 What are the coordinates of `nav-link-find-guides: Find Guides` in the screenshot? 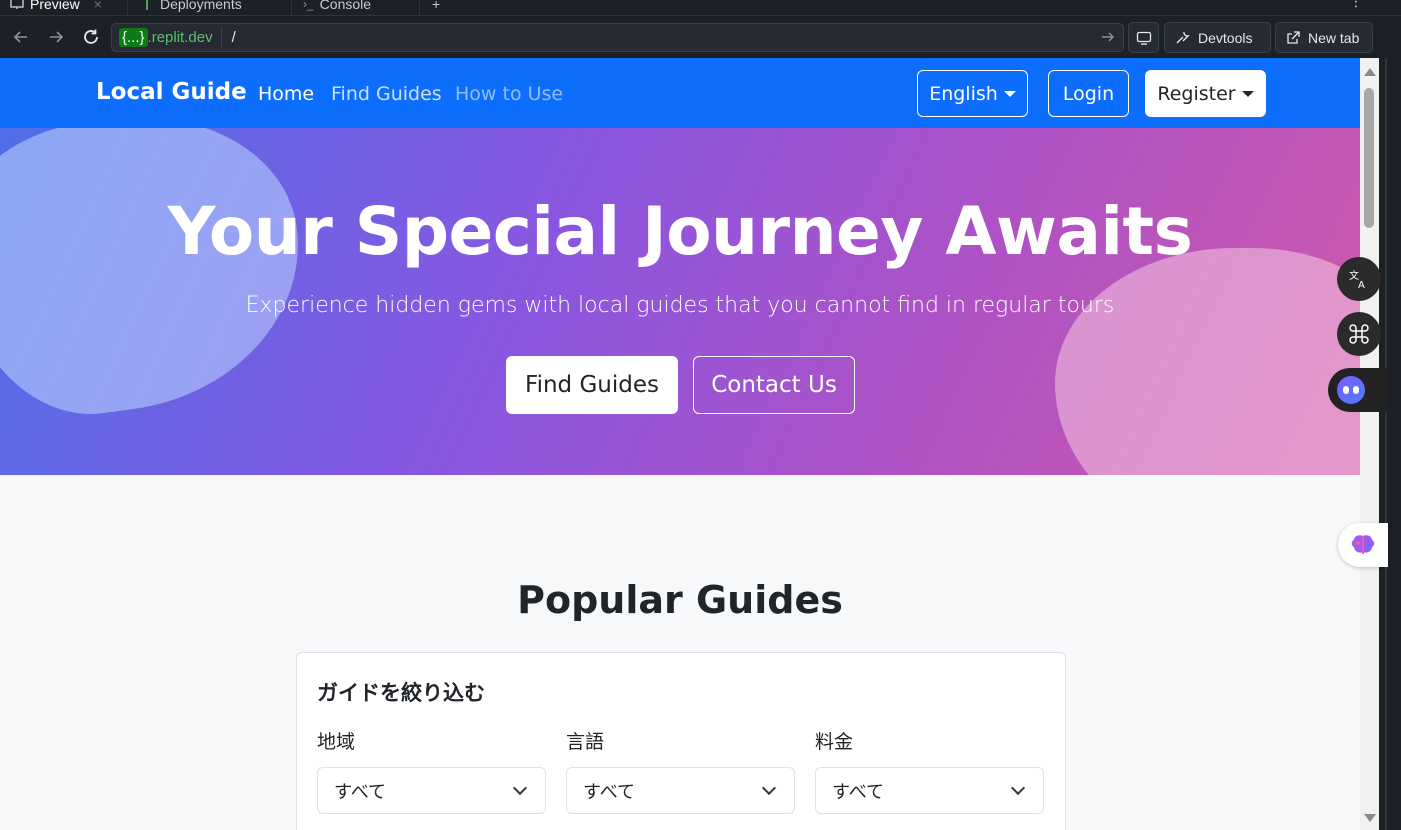 It's located at (386, 94).